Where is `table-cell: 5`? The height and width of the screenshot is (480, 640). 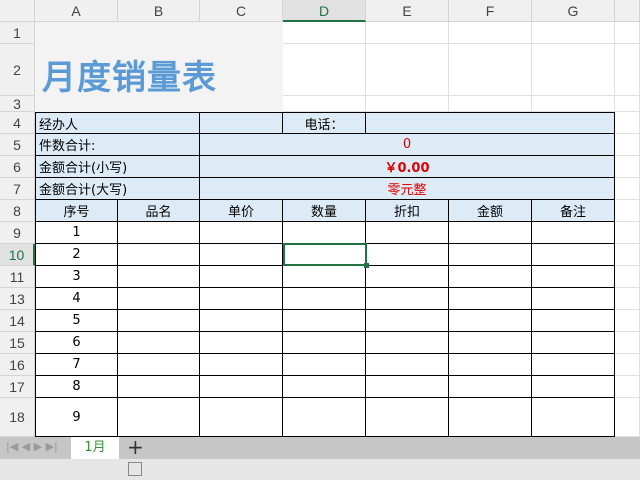
table-cell: 5 is located at coordinates (76, 321).